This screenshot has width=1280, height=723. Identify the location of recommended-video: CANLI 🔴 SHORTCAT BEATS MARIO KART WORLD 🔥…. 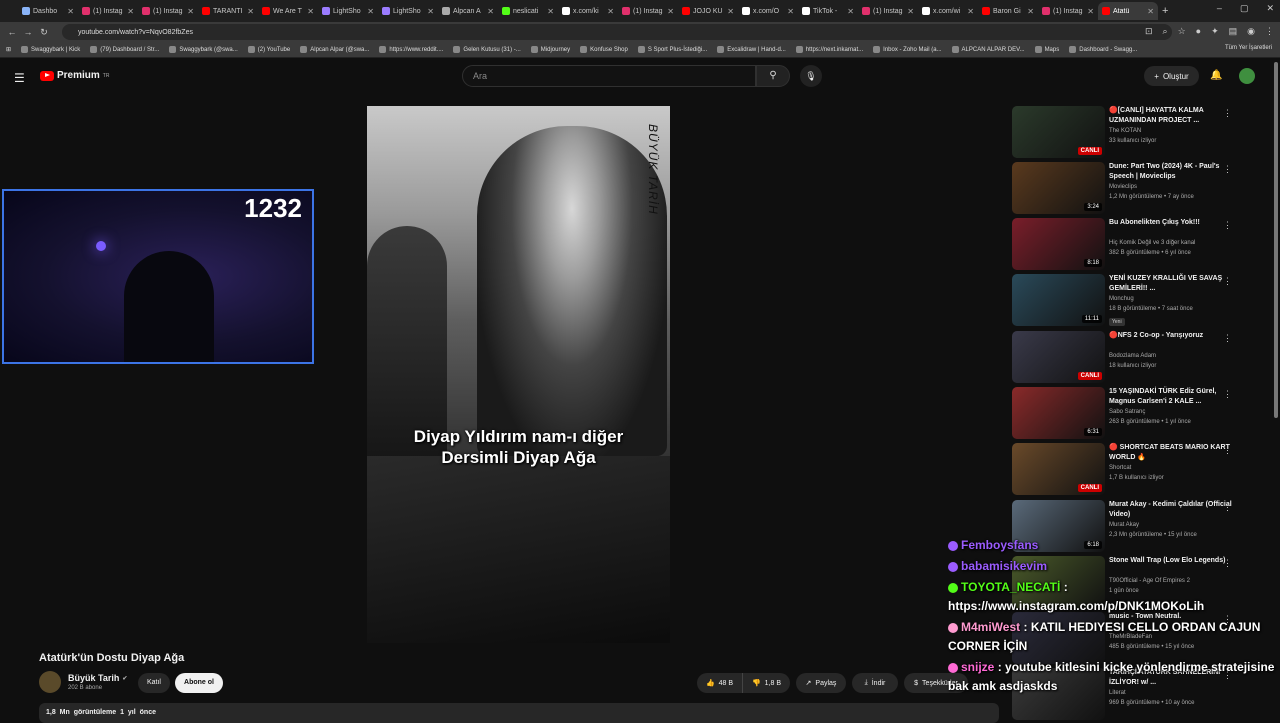
(1137, 469).